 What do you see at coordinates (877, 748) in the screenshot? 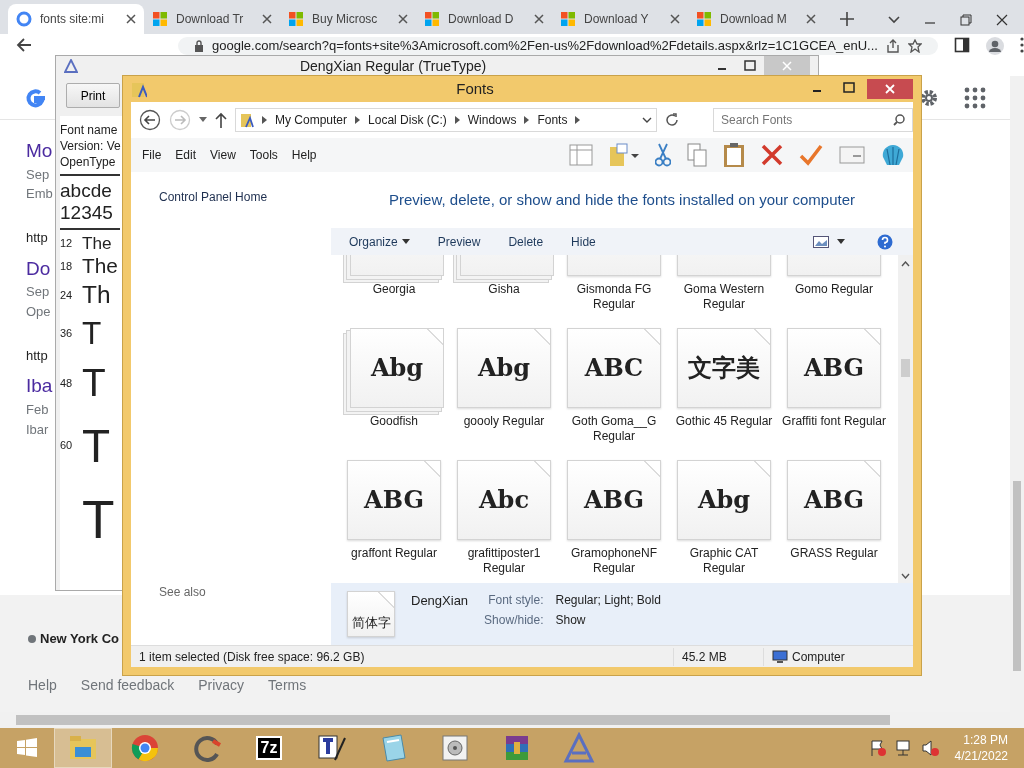
I see `flag-icon` at bounding box center [877, 748].